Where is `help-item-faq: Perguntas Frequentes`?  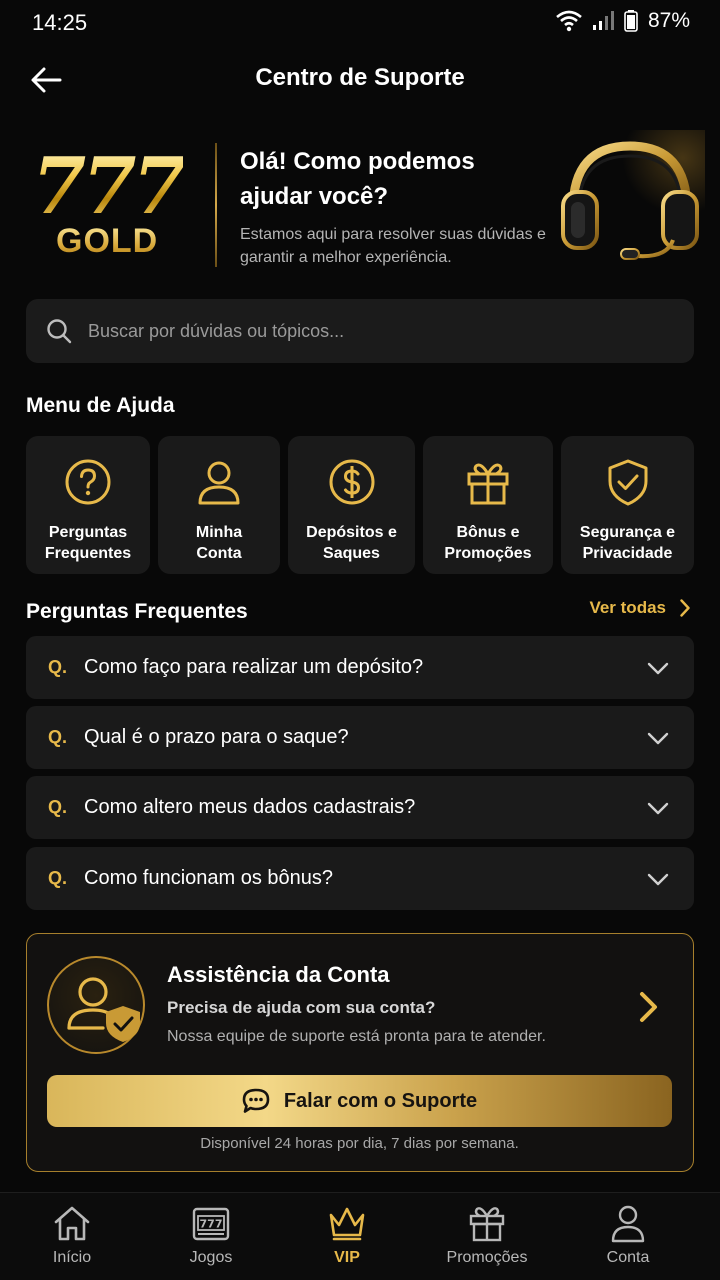
help-item-faq: Perguntas Frequentes is located at coordinates (88, 505).